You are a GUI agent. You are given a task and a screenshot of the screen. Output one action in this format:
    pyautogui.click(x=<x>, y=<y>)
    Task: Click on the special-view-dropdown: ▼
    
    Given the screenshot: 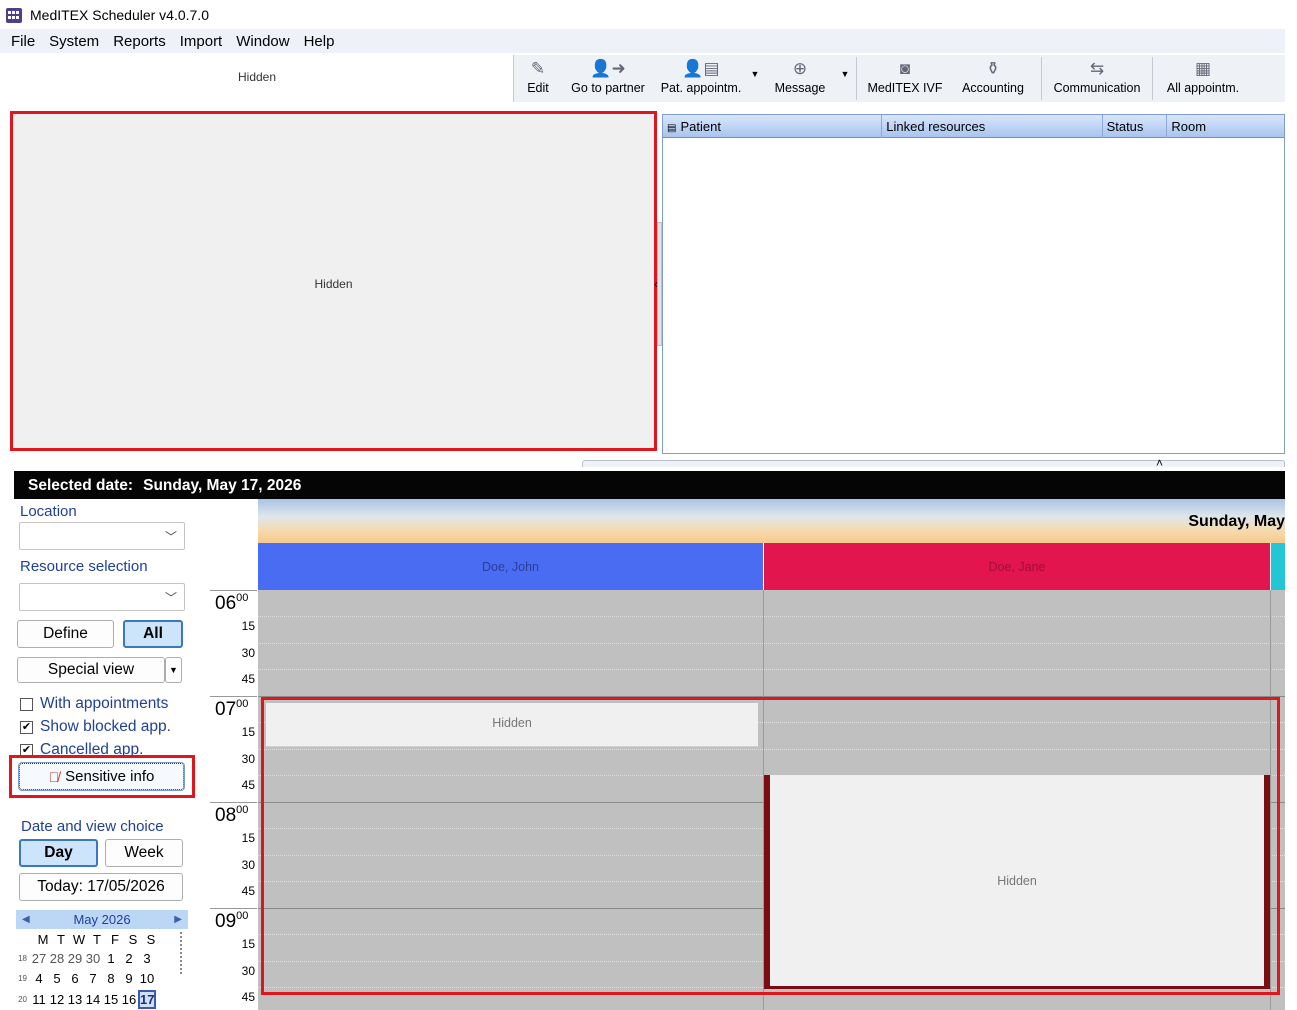 What is the action you would take?
    pyautogui.click(x=173, y=670)
    